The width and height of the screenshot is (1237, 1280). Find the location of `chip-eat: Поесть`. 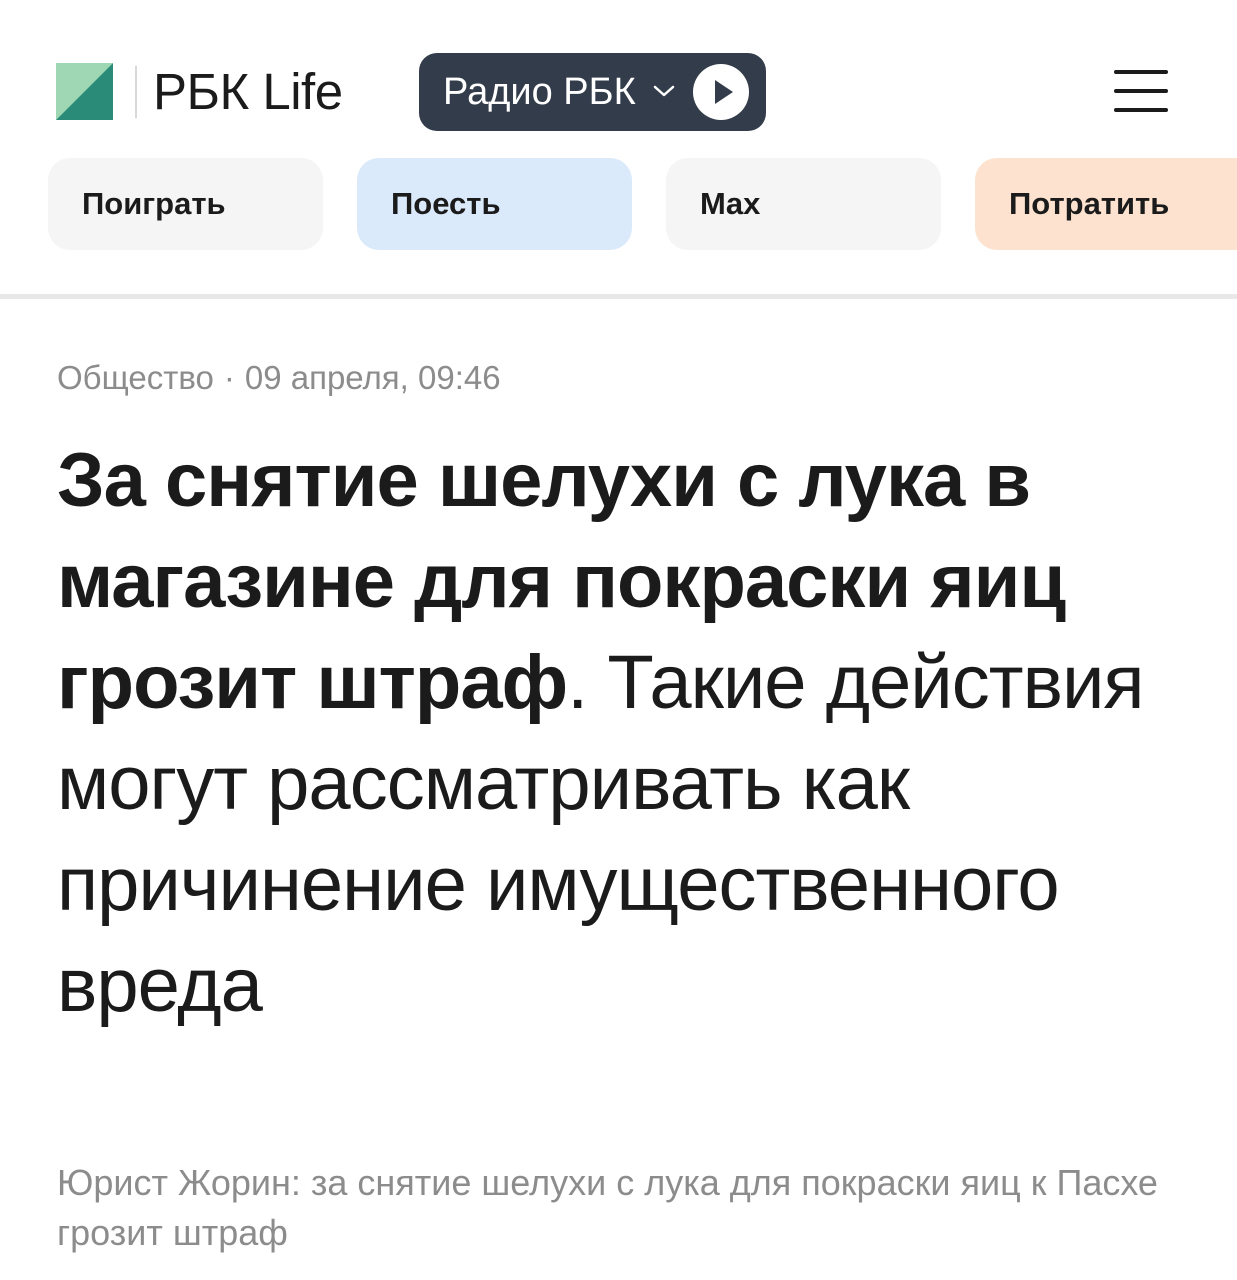

chip-eat: Поесть is located at coordinates (494, 204).